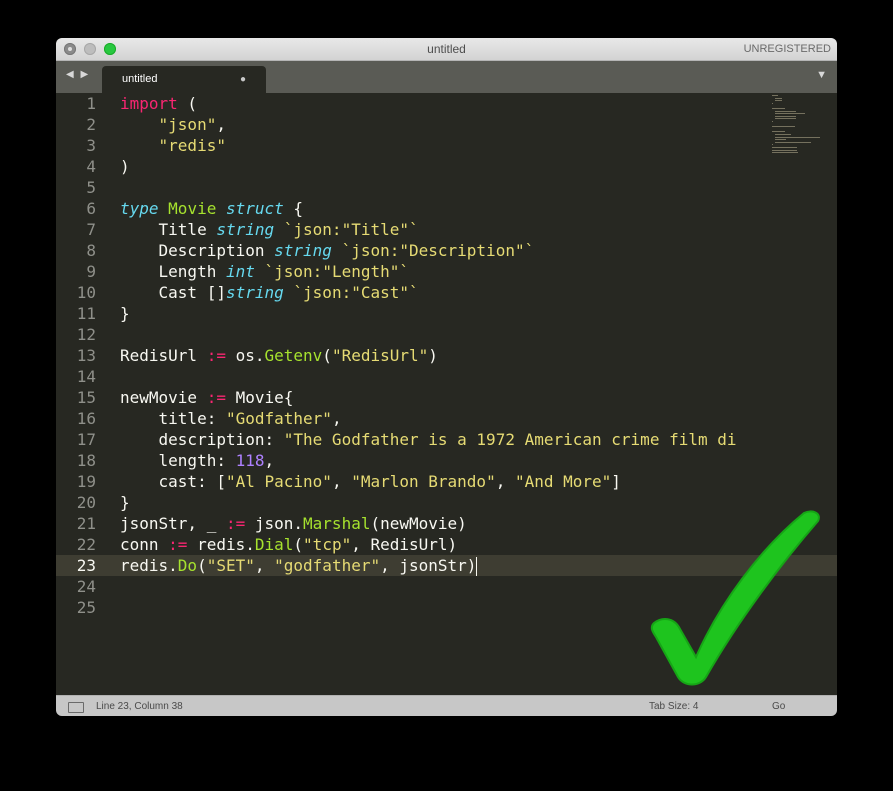 Image resolution: width=893 pixels, height=791 pixels. I want to click on cursor-position: Line 23, Column 38, so click(139, 706).